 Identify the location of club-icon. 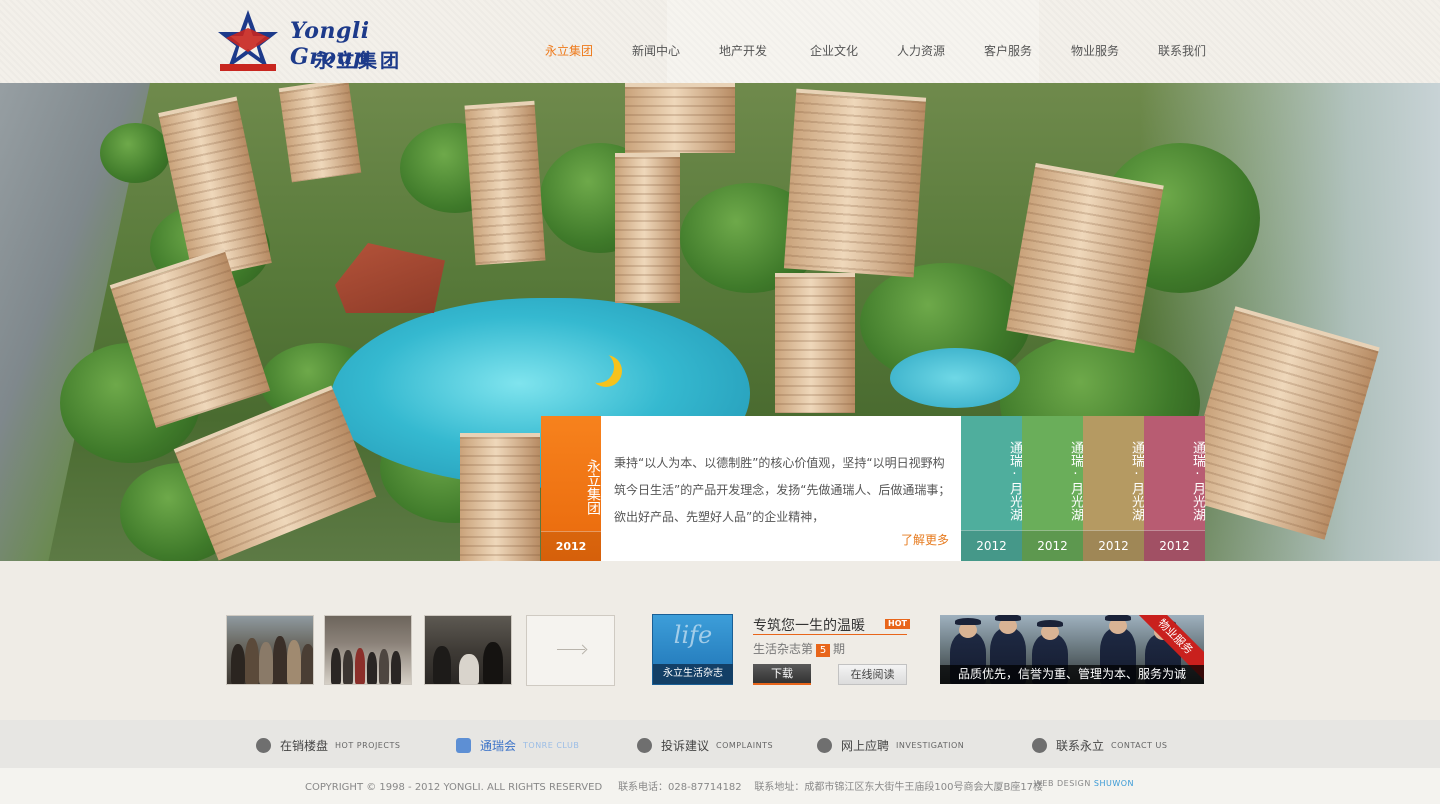
(463, 745).